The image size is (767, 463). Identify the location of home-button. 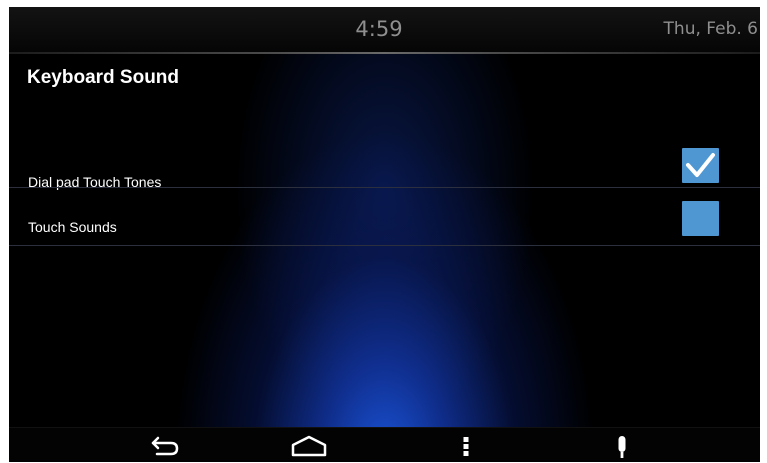
(309, 445).